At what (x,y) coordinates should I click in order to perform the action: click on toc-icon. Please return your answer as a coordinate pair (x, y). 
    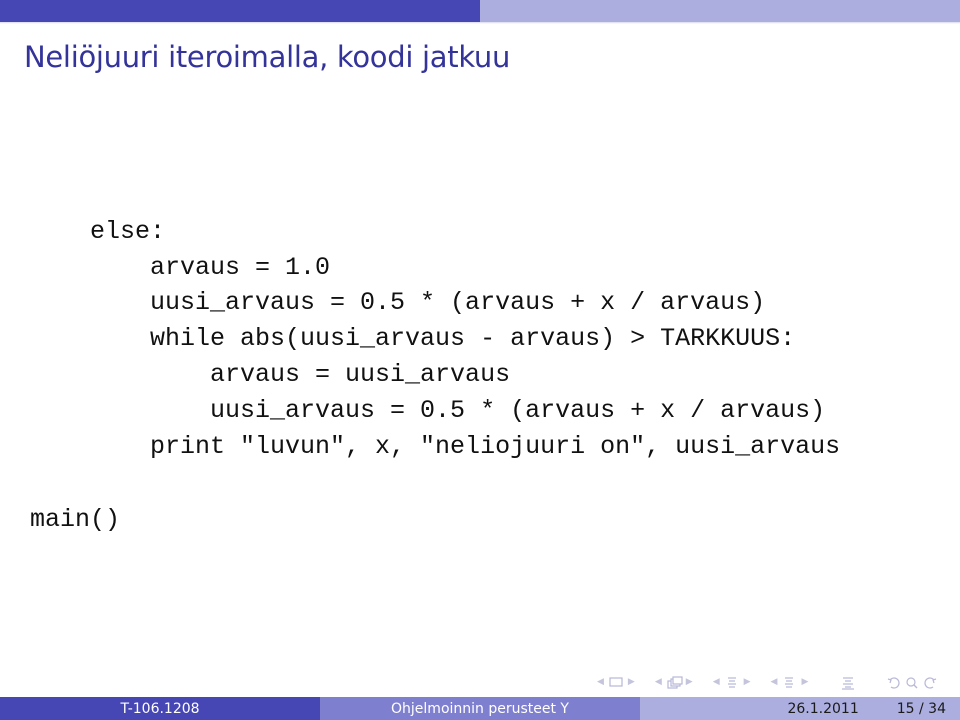
    Looking at the image, I should click on (848, 683).